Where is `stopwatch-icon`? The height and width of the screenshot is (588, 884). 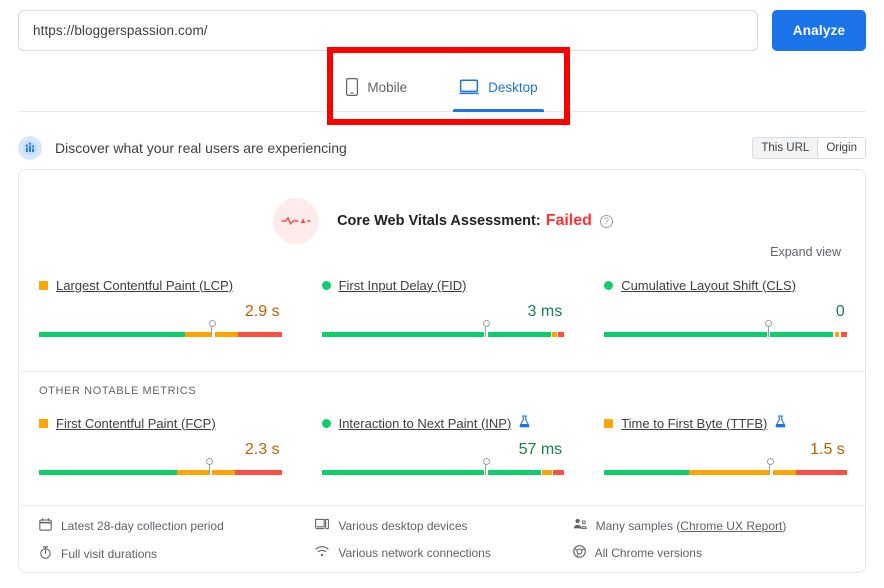
stopwatch-icon is located at coordinates (45, 554).